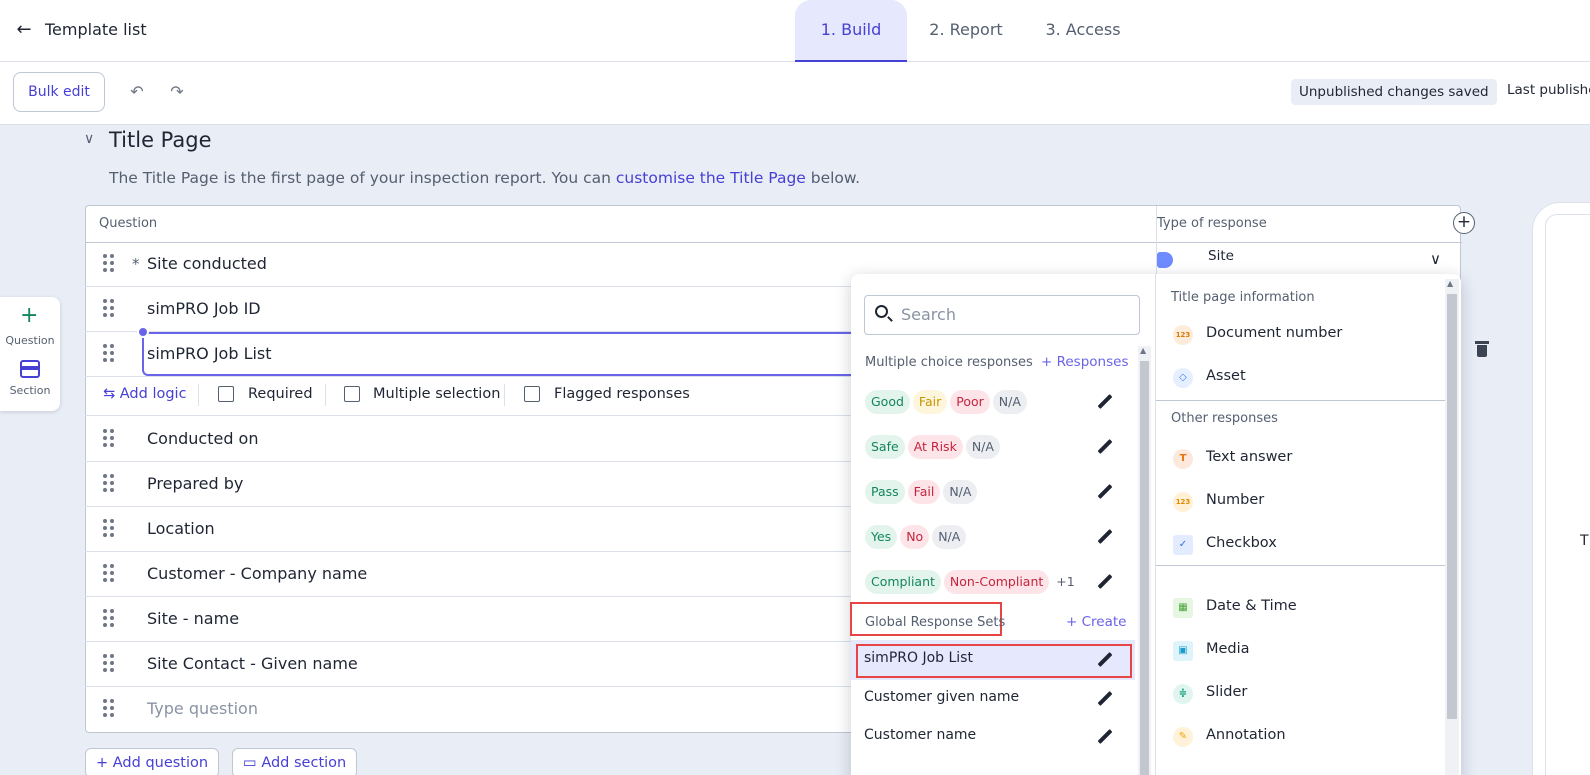  I want to click on response-pill: At Risk, so click(935, 447).